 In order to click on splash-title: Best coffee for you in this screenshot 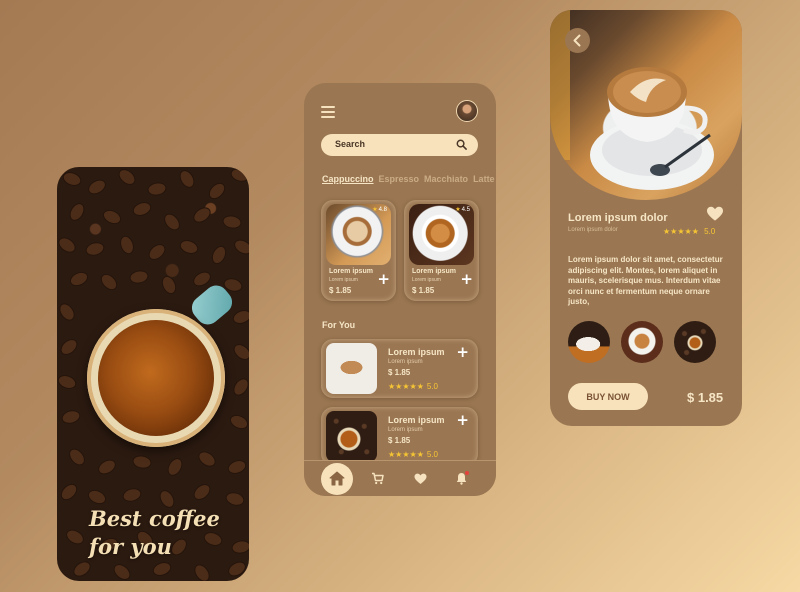, I will do `click(154, 532)`.